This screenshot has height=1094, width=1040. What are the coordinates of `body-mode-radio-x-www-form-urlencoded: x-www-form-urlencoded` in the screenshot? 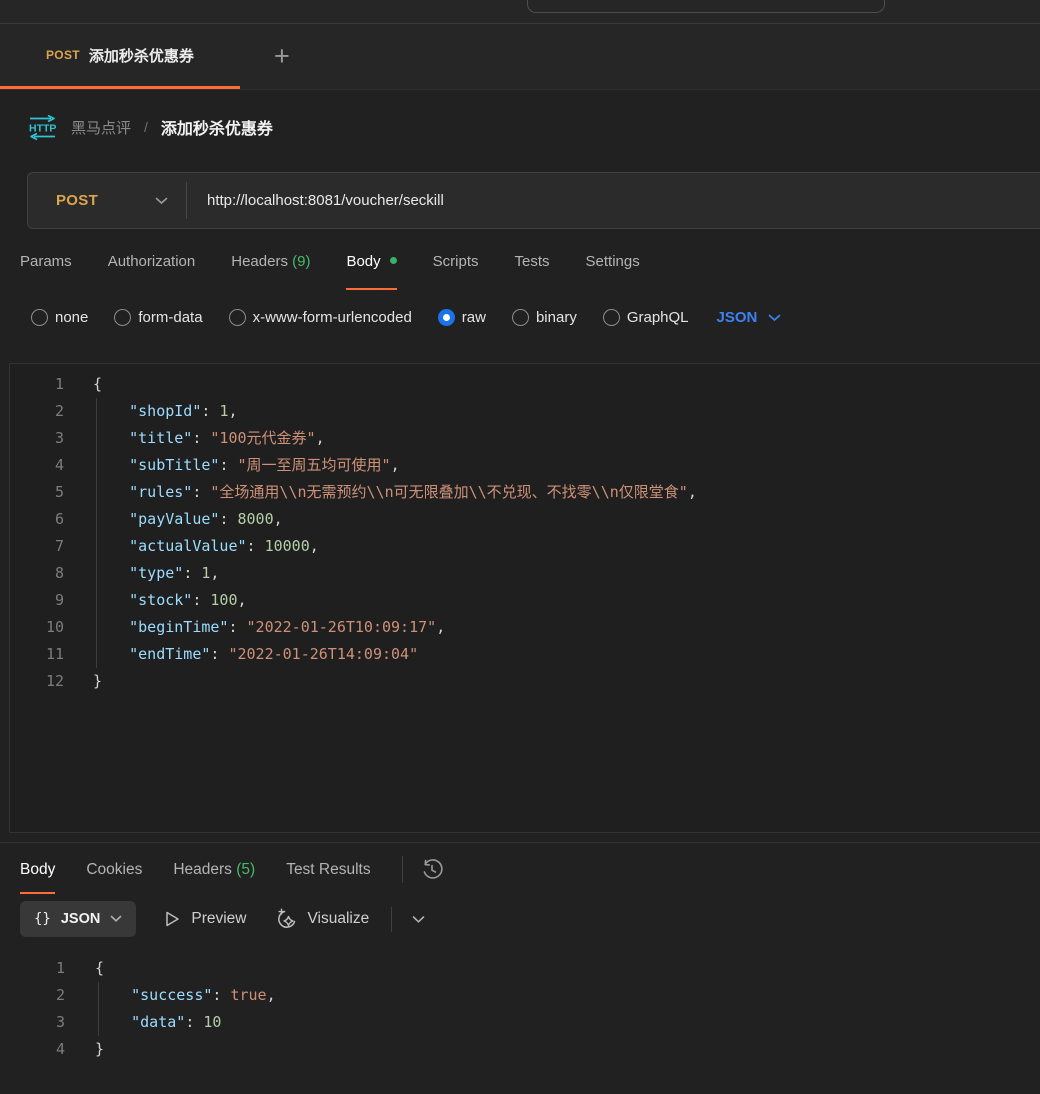 It's located at (320, 317).